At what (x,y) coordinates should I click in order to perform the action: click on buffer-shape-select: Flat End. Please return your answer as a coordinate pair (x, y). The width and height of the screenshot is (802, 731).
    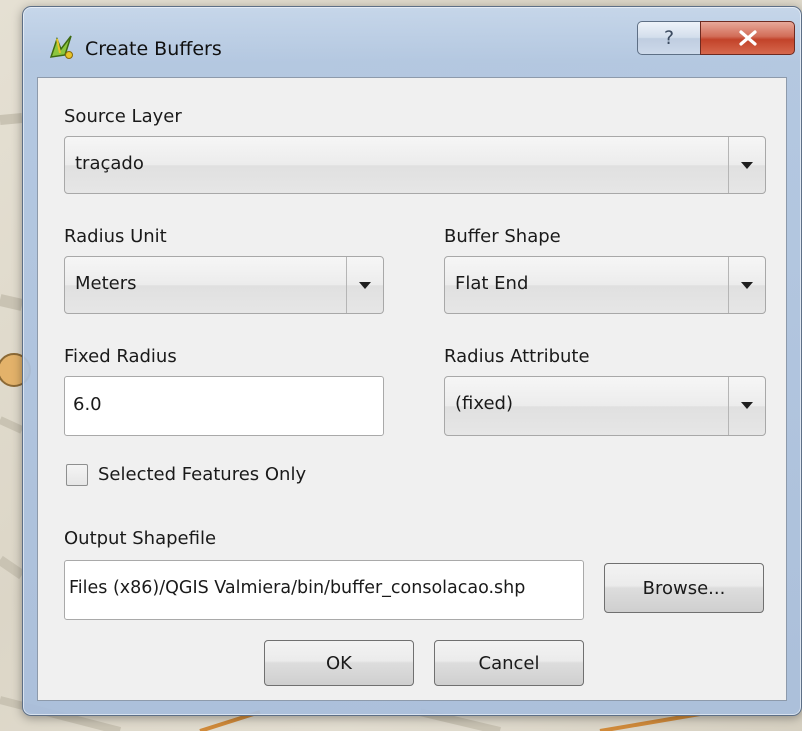
    Looking at the image, I should click on (605, 285).